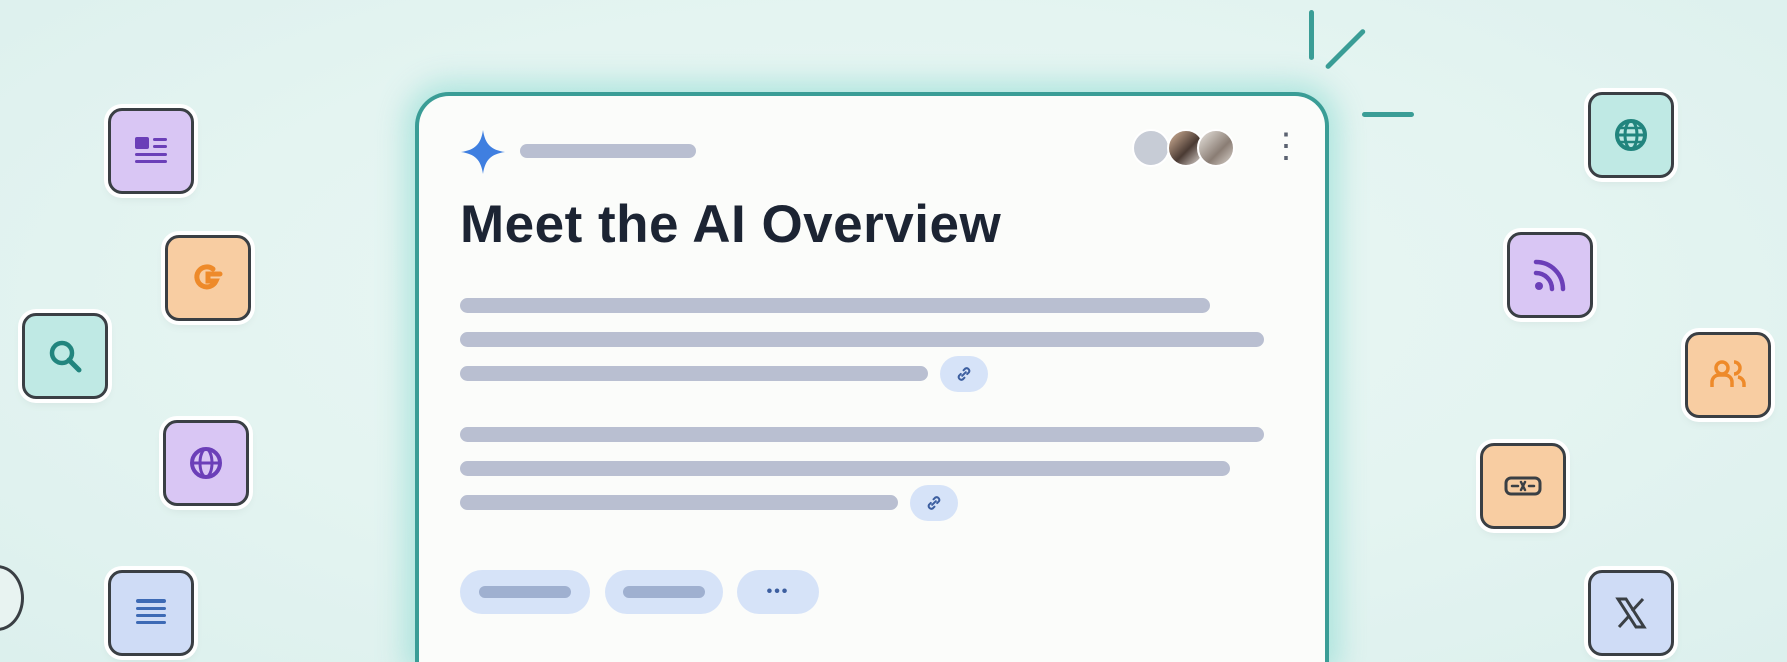 This screenshot has width=1787, height=662. What do you see at coordinates (208, 278) in the screenshot?
I see `google-icon` at bounding box center [208, 278].